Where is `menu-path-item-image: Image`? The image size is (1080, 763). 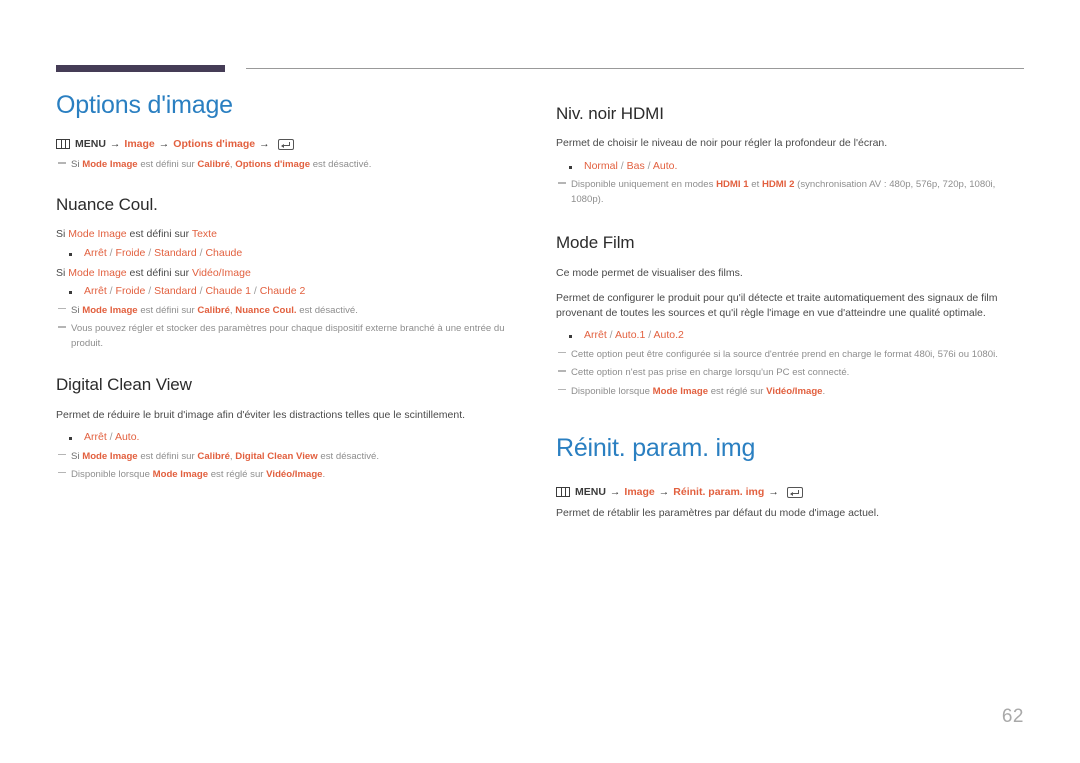
menu-path-item-image: Image is located at coordinates (139, 143).